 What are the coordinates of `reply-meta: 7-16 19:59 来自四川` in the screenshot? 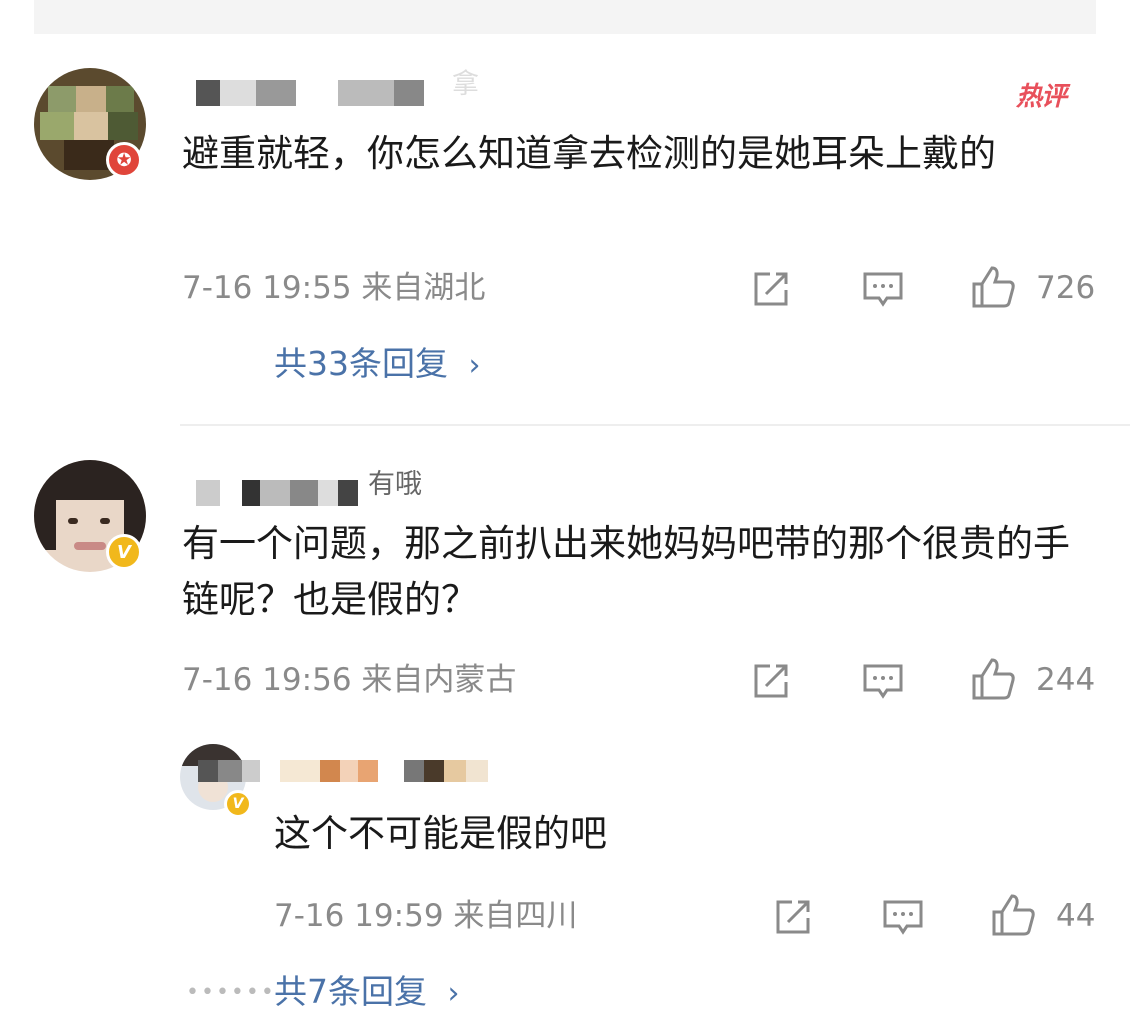 It's located at (425, 916).